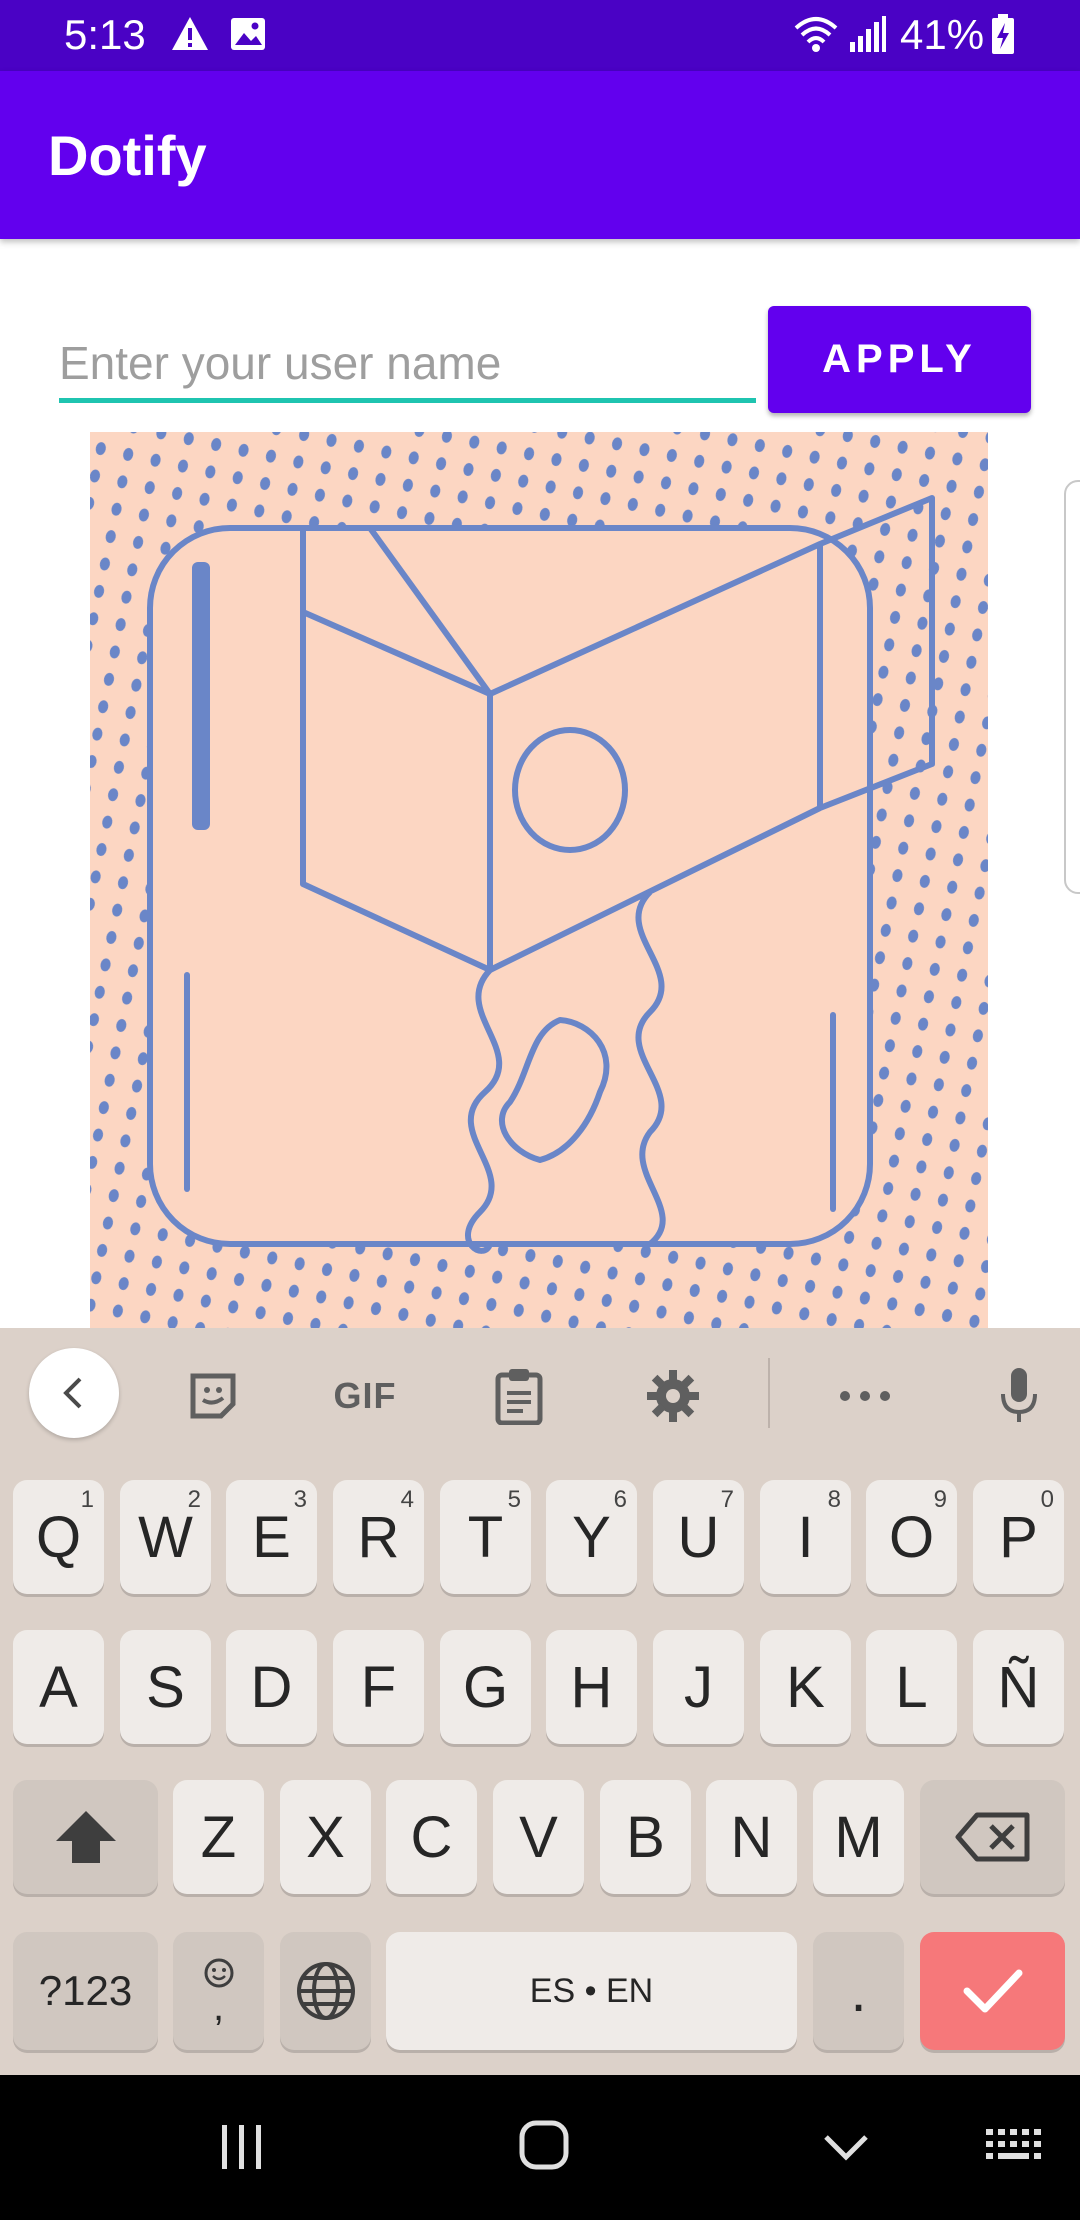  What do you see at coordinates (899, 359) in the screenshot?
I see `apply-button: APPLY` at bounding box center [899, 359].